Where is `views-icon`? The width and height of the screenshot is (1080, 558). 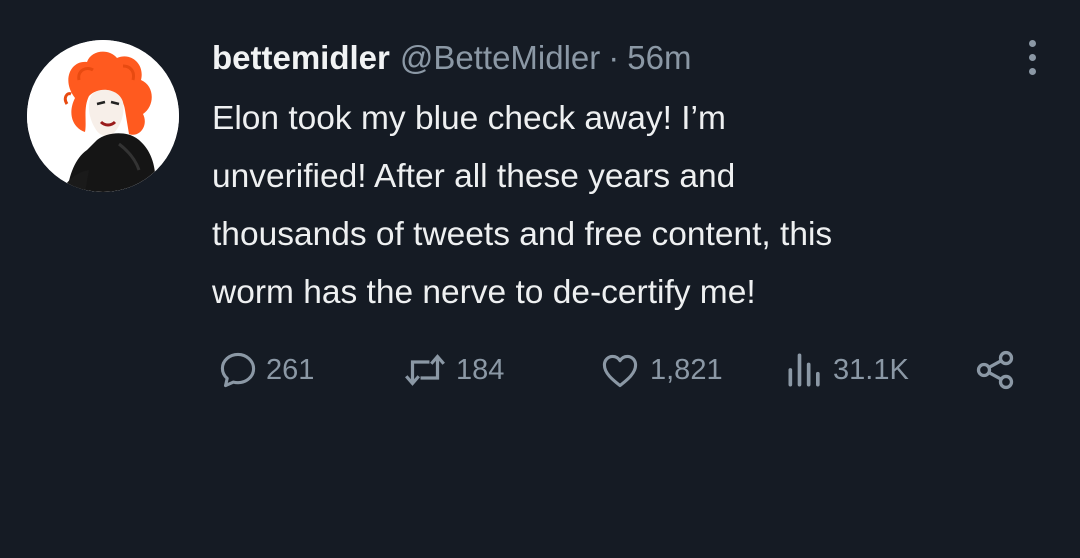 views-icon is located at coordinates (804, 370).